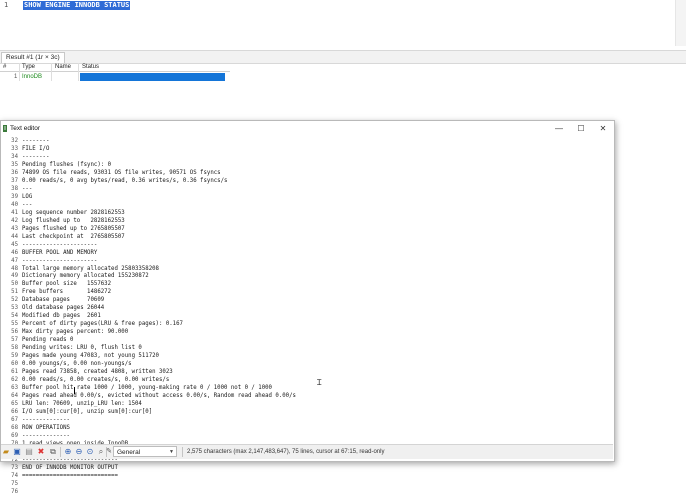 Image resolution: width=686 pixels, height=500 pixels. I want to click on text-line: 60 0.00 youngs/s, 0.00 non-youngs/s, so click(301, 365).